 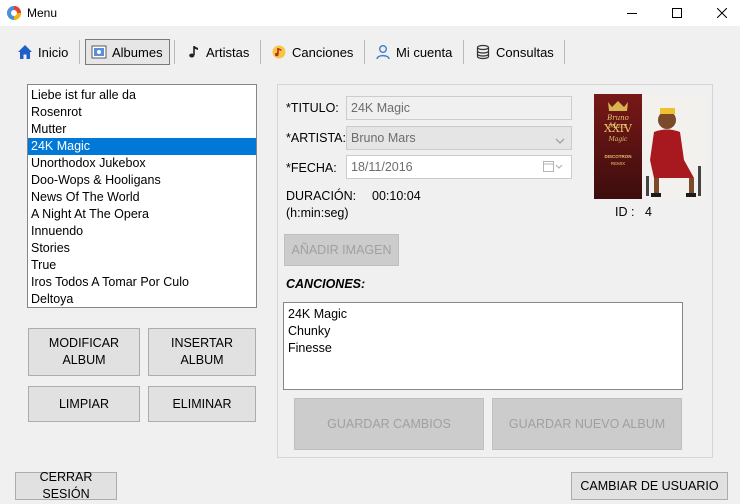 What do you see at coordinates (66, 485) in the screenshot?
I see `logout-button: CERRAR SESIÓN` at bounding box center [66, 485].